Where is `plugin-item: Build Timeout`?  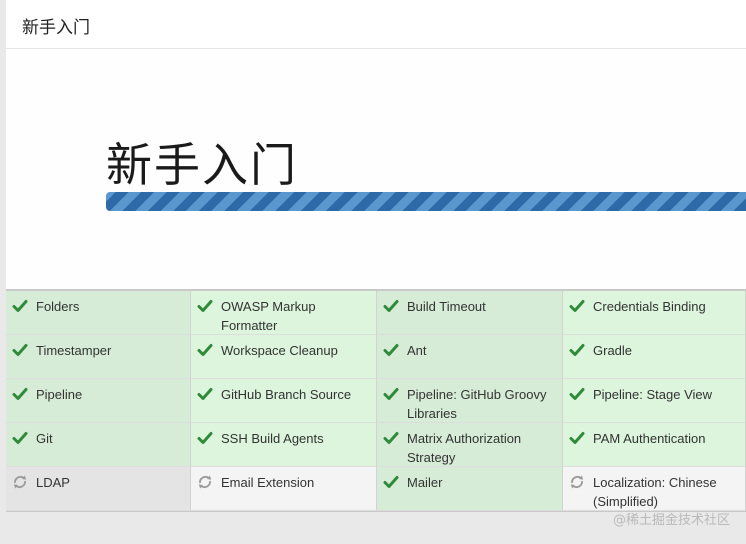 plugin-item: Build Timeout is located at coordinates (470, 313).